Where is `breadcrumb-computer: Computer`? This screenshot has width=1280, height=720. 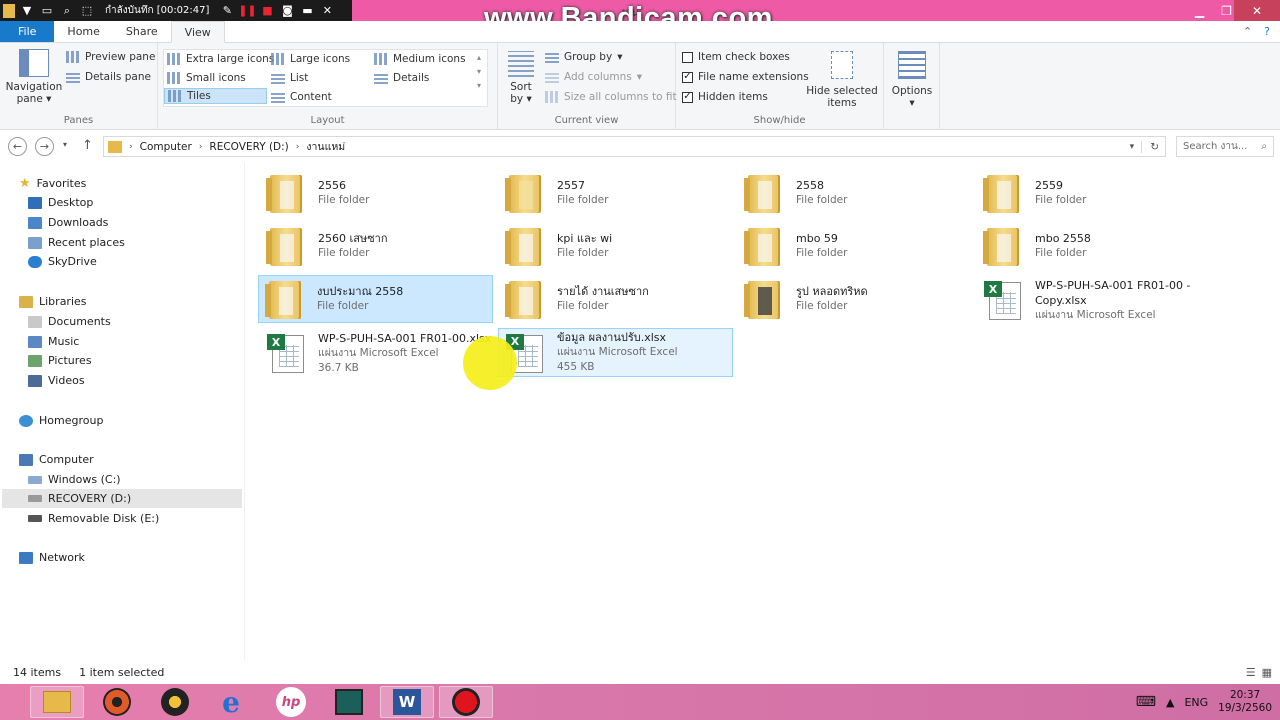 breadcrumb-computer: Computer is located at coordinates (166, 147).